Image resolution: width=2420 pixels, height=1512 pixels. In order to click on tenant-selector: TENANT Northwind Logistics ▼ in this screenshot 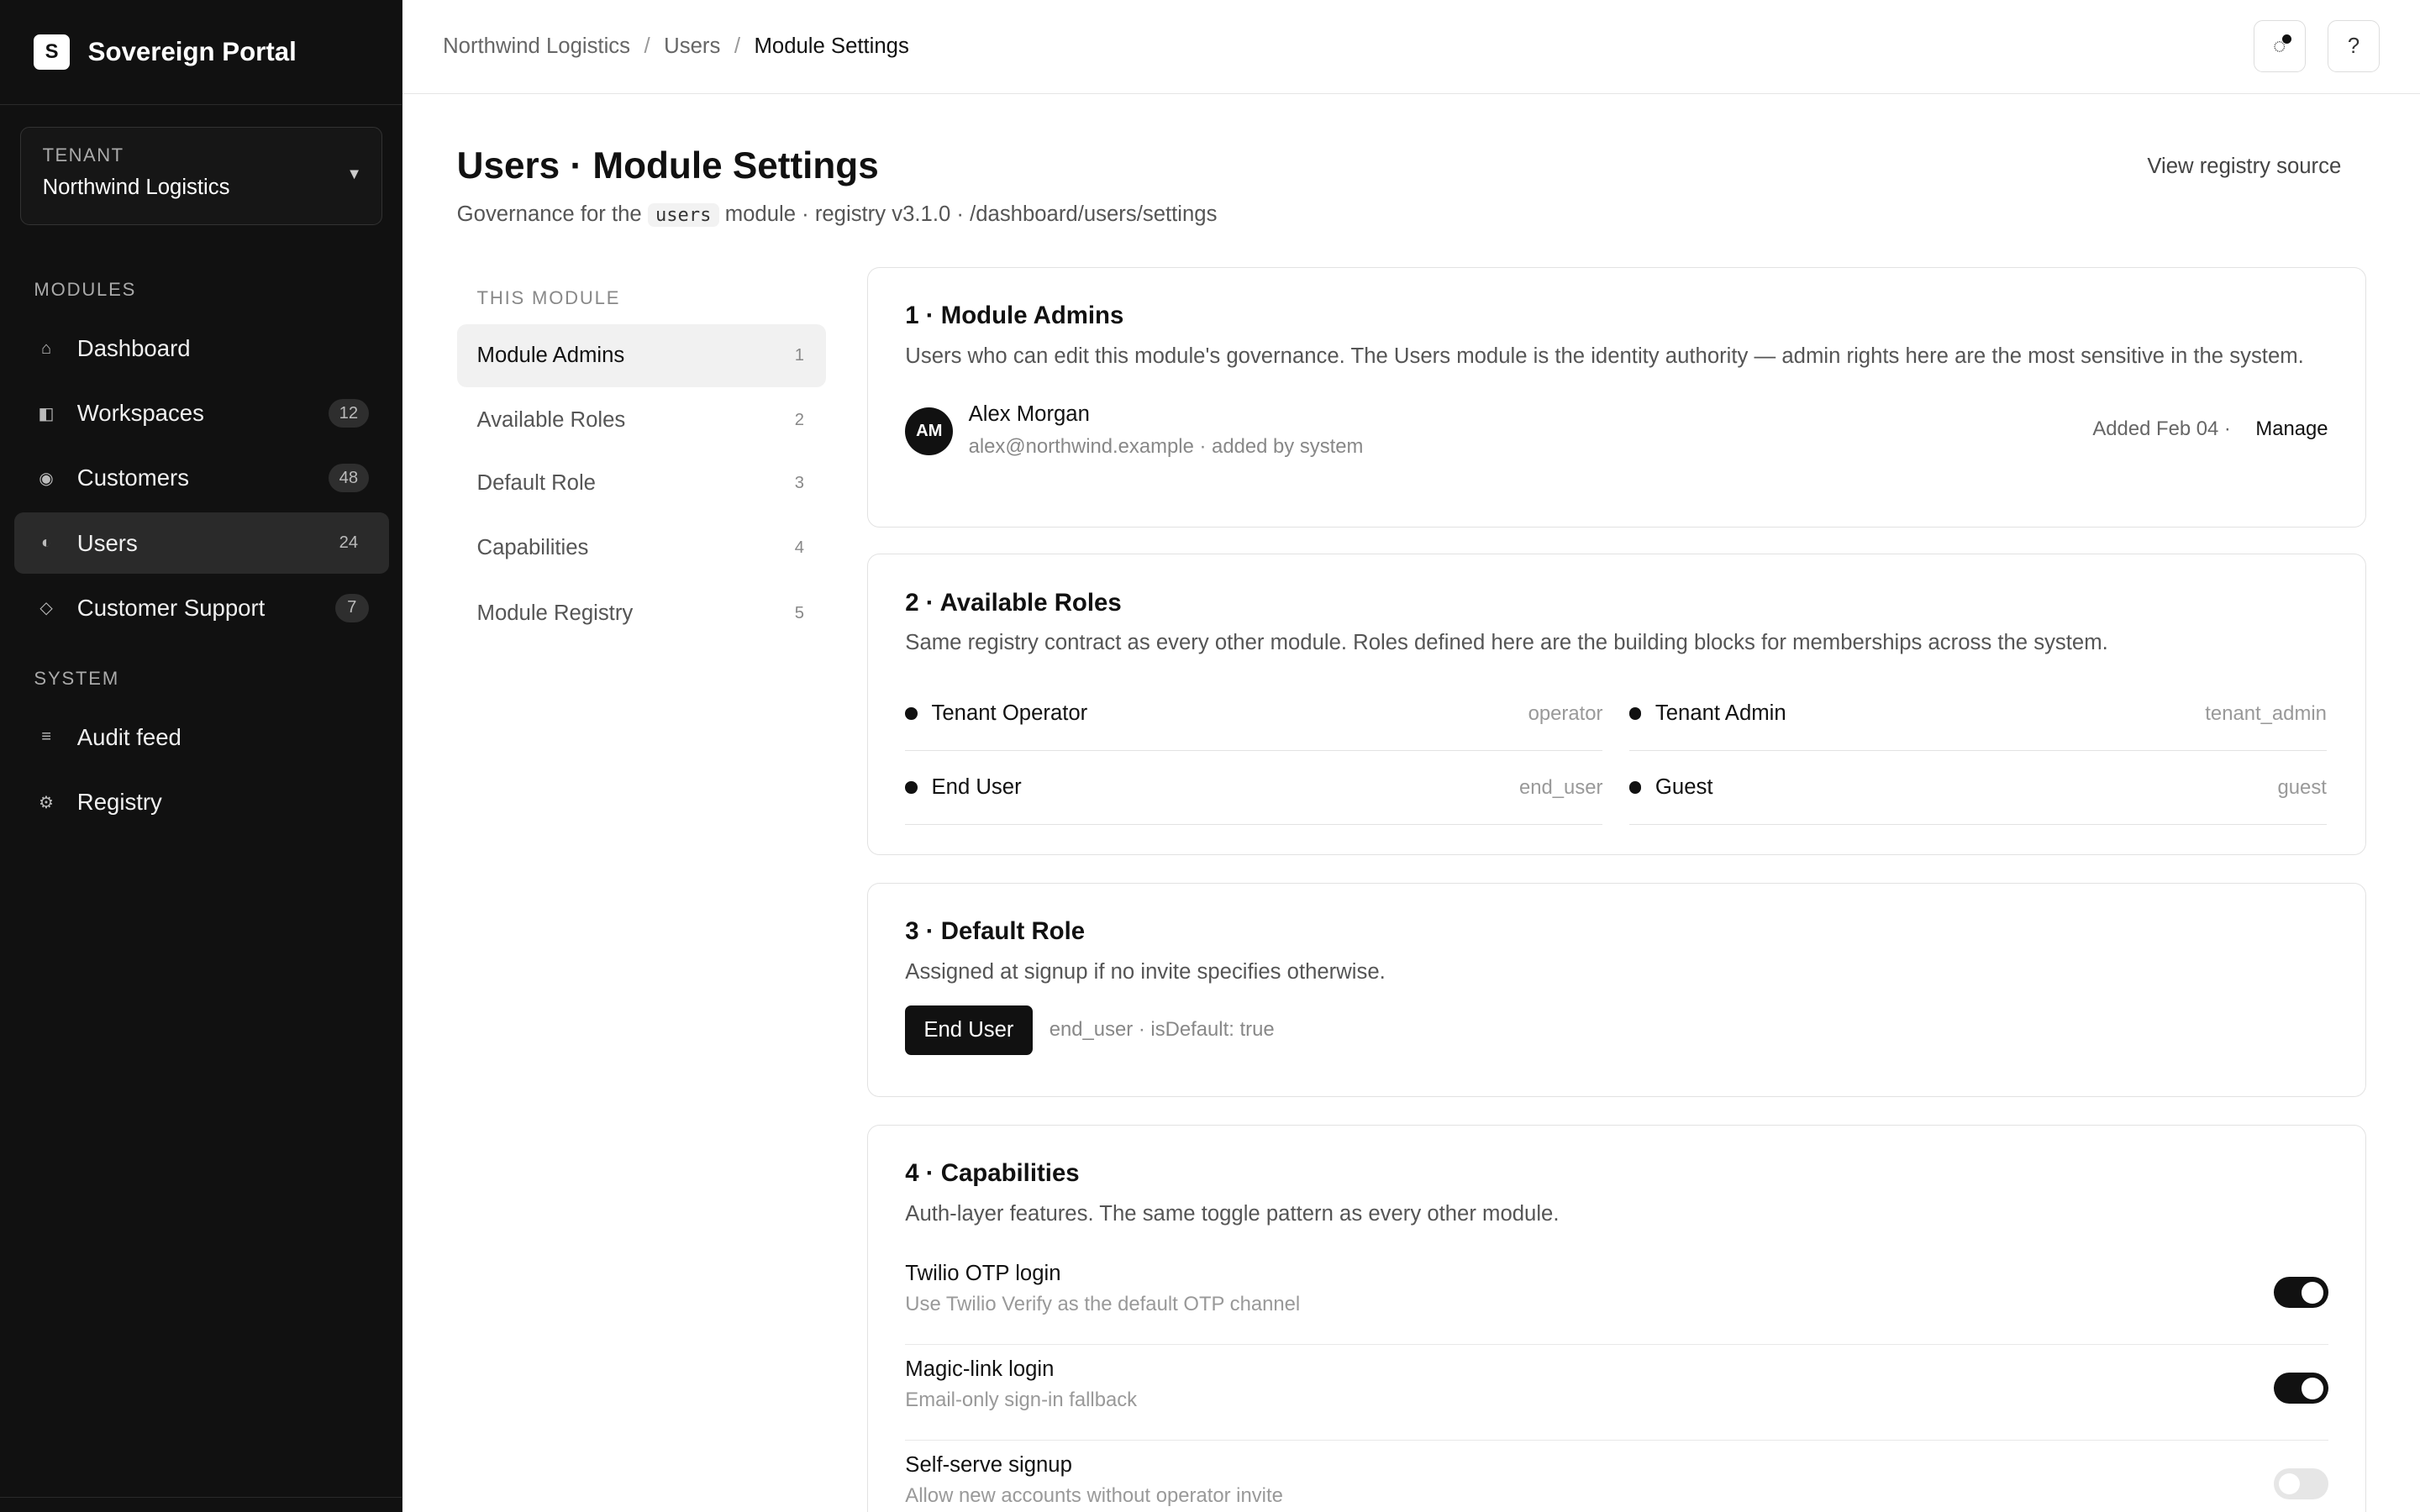, I will do `click(201, 176)`.